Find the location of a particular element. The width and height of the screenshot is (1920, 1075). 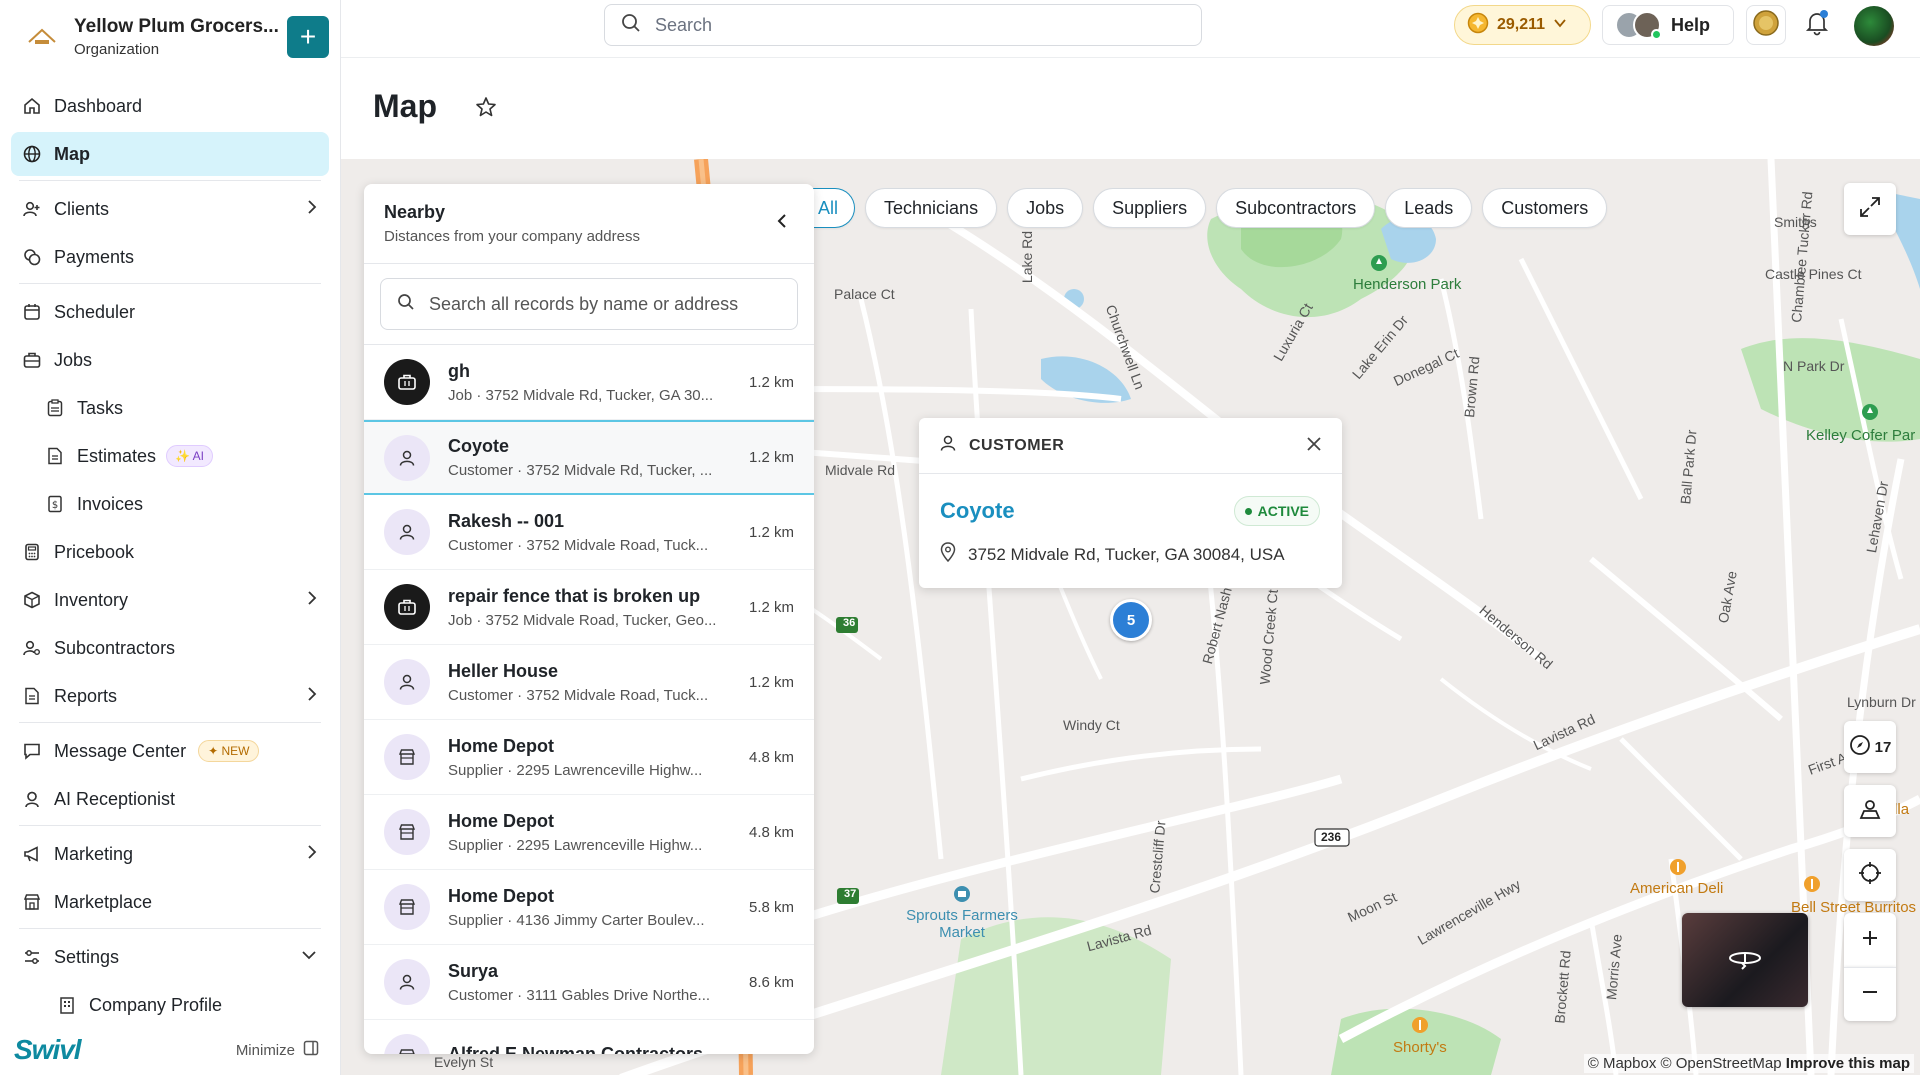

popup-header: CUSTOMER is located at coordinates (1130, 446).